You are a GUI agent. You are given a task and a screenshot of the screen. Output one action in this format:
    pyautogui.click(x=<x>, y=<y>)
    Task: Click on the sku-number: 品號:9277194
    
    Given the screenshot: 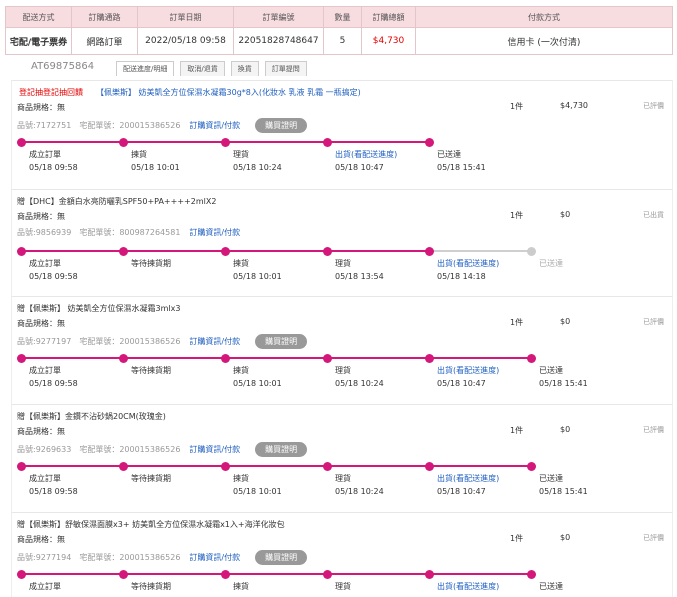 What is the action you would take?
    pyautogui.click(x=44, y=557)
    